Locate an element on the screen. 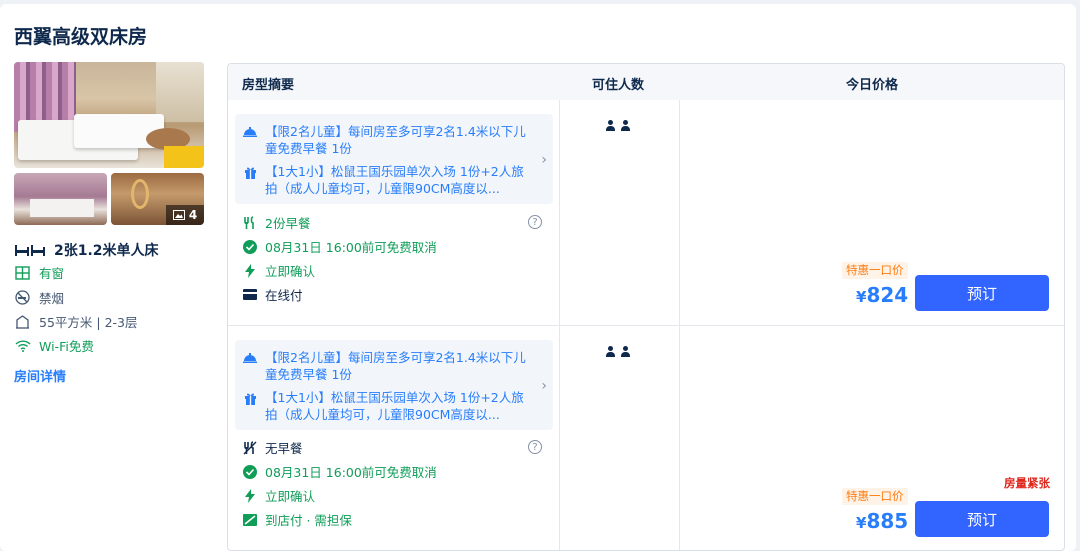 The image size is (1080, 551). feature-label: 禁烟 is located at coordinates (52, 298).